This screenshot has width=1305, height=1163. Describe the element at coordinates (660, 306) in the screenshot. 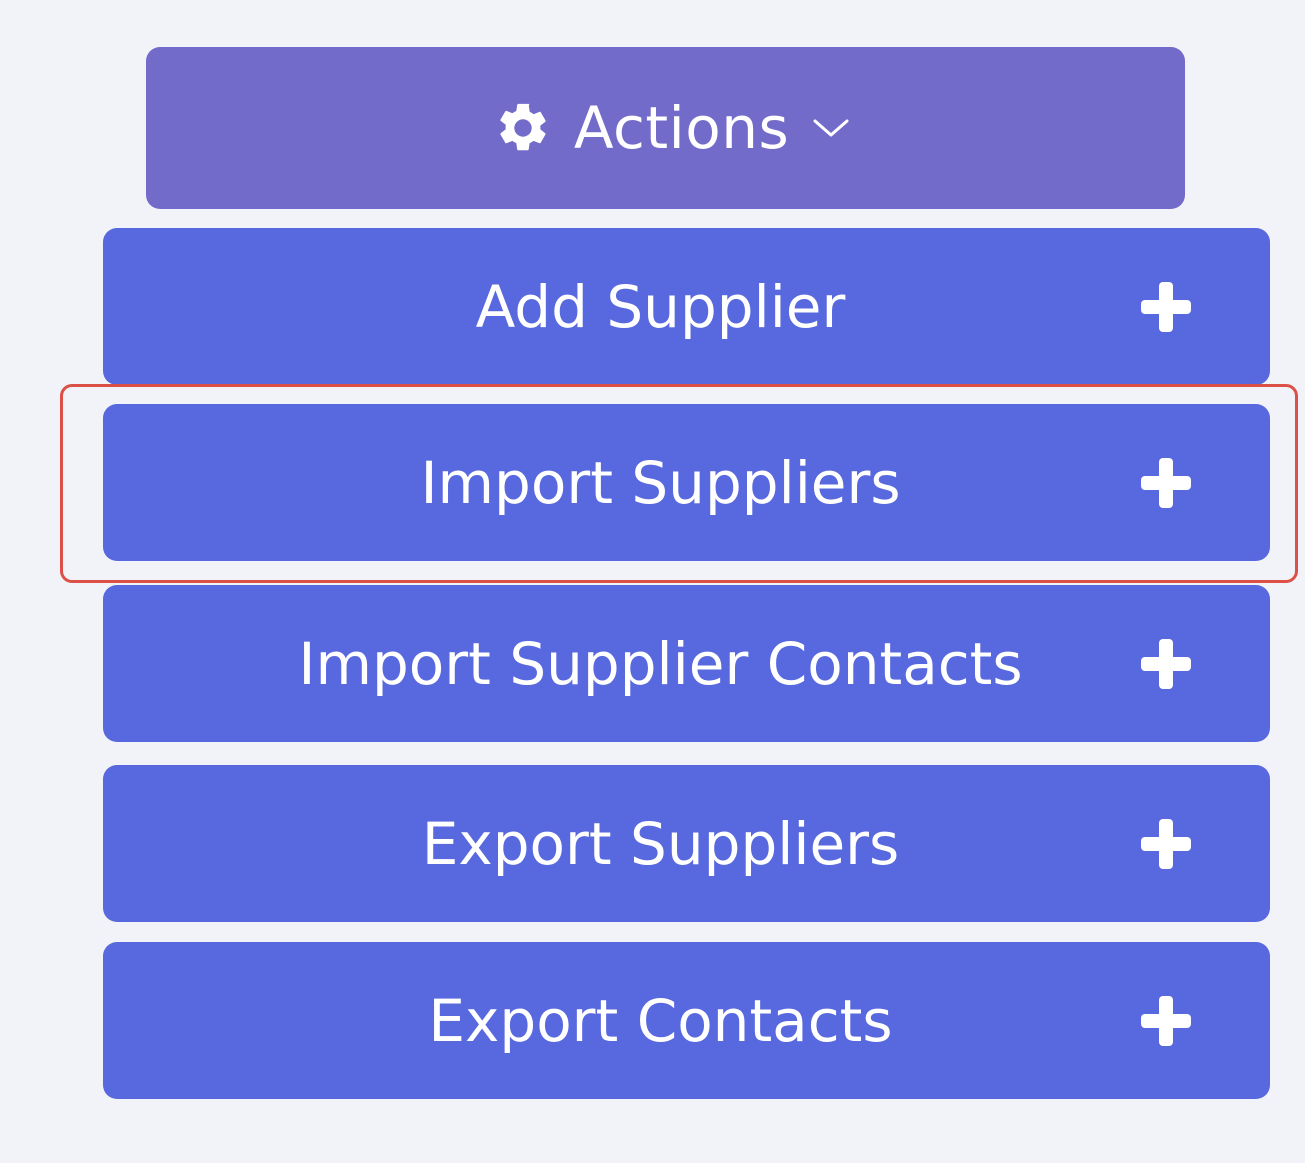

I see `menu-item-label: Add Supplier` at that location.